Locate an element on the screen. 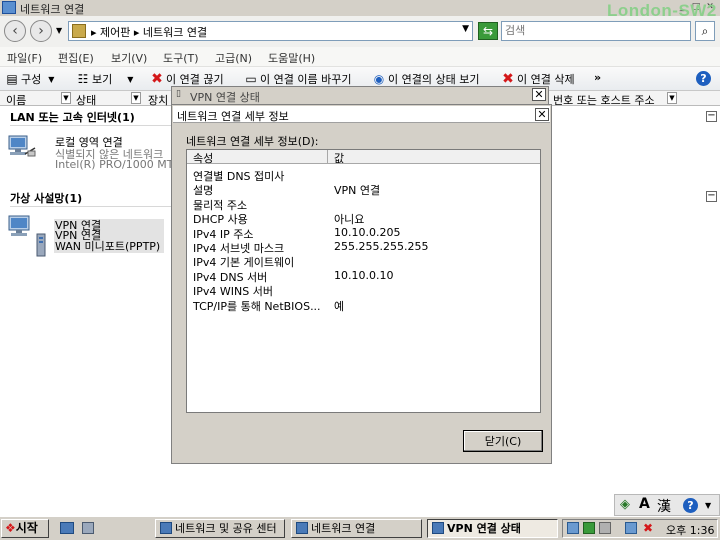  search-input is located at coordinates (594, 30).